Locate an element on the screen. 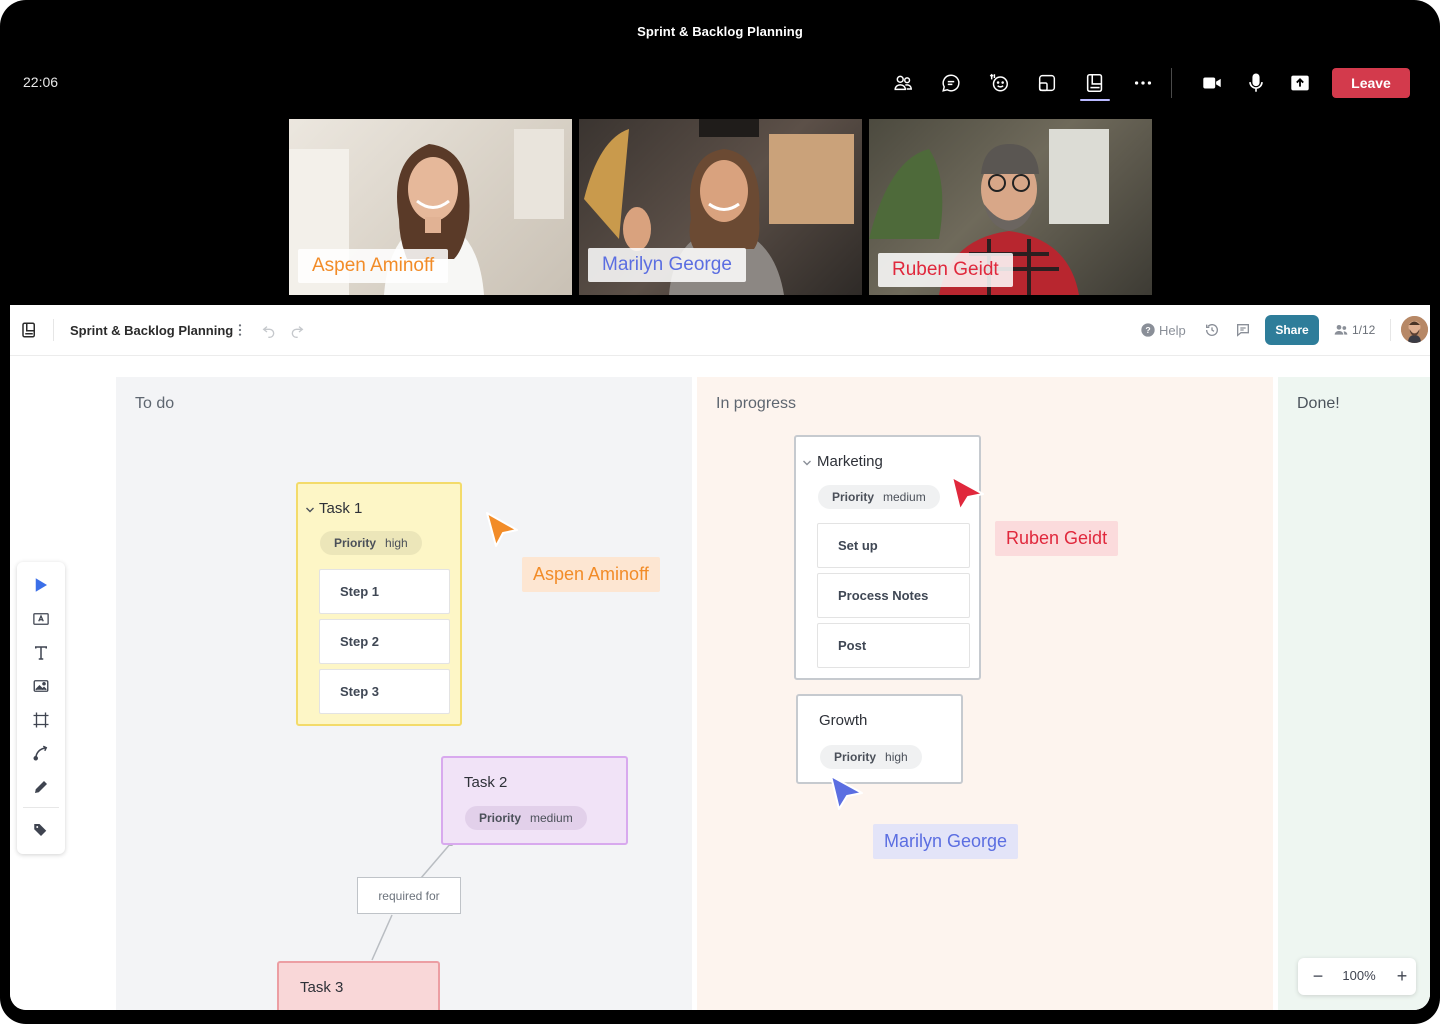  camera-icon is located at coordinates (1212, 83).